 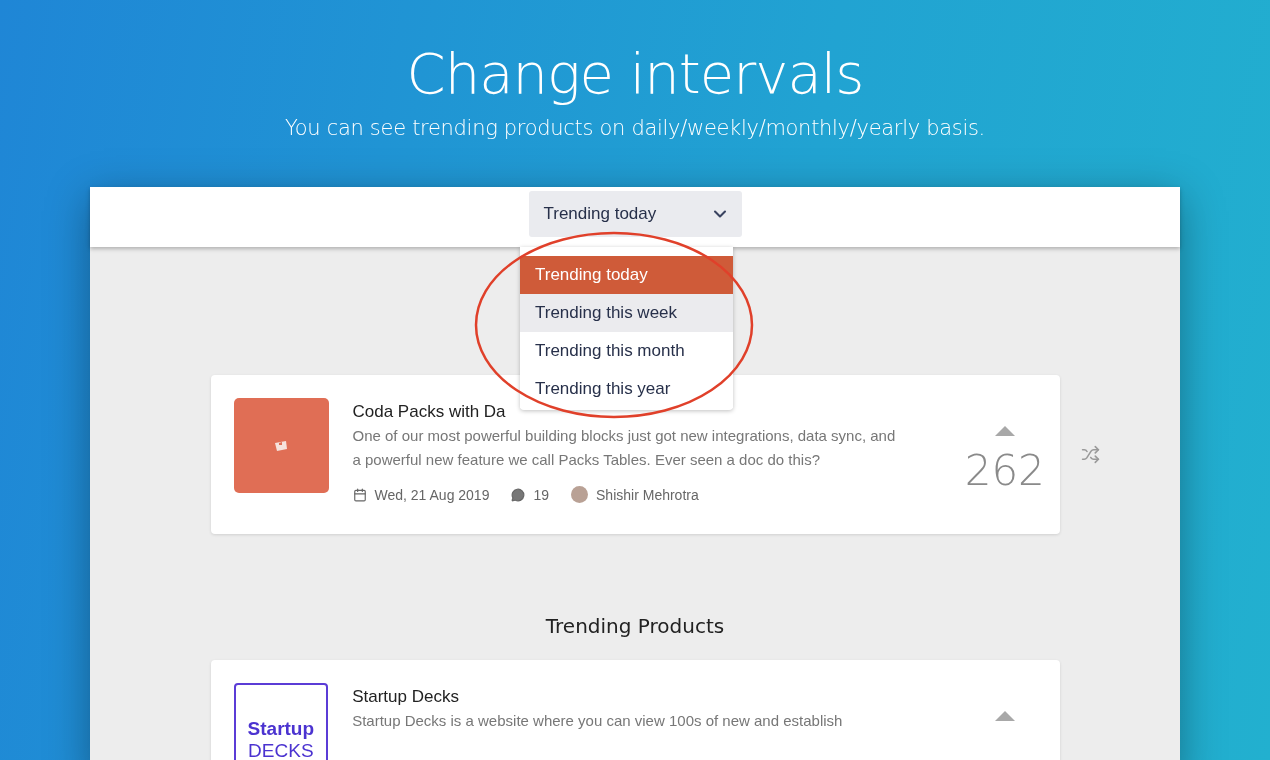 I want to click on post-date: Wed, 21 Aug 2019, so click(x=432, y=494).